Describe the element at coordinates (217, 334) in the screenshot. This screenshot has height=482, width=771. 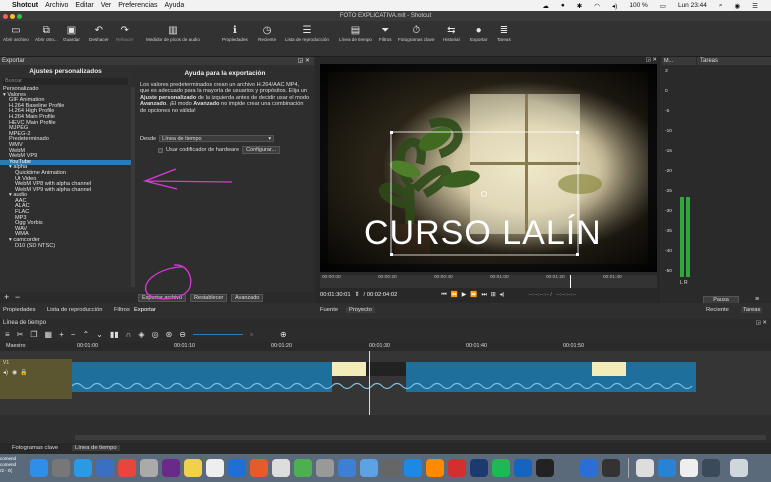
I see `zoom-slider` at that location.